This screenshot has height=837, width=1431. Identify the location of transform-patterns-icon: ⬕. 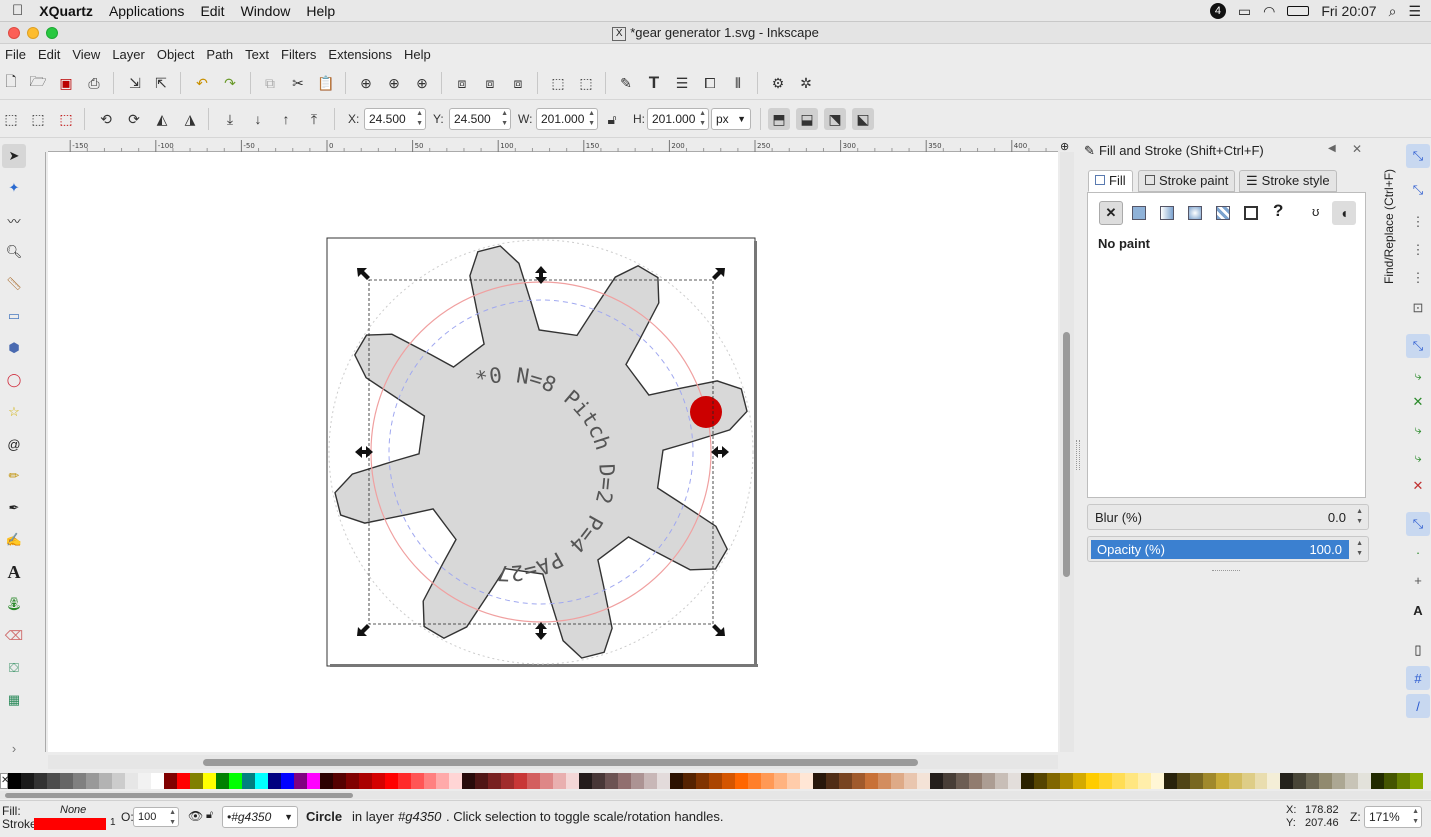
(863, 119).